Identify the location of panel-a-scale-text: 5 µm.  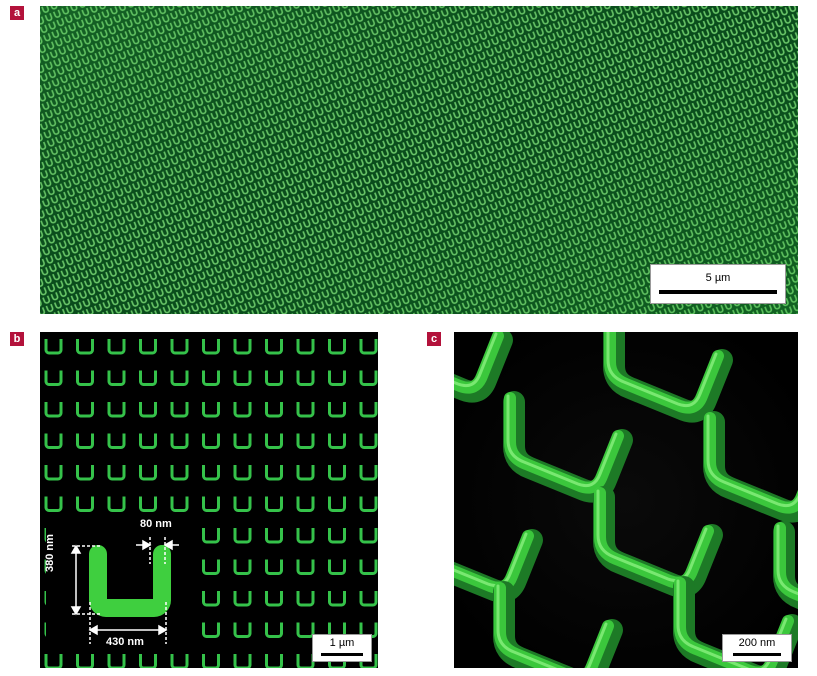
(718, 278).